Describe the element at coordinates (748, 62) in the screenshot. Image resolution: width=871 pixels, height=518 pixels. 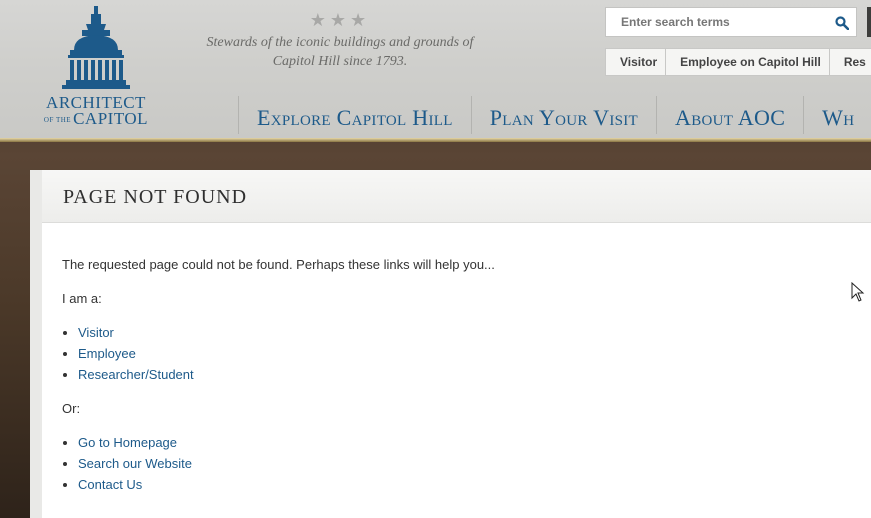
I see `audience-link-employee: Employee on Capitol Hill` at that location.